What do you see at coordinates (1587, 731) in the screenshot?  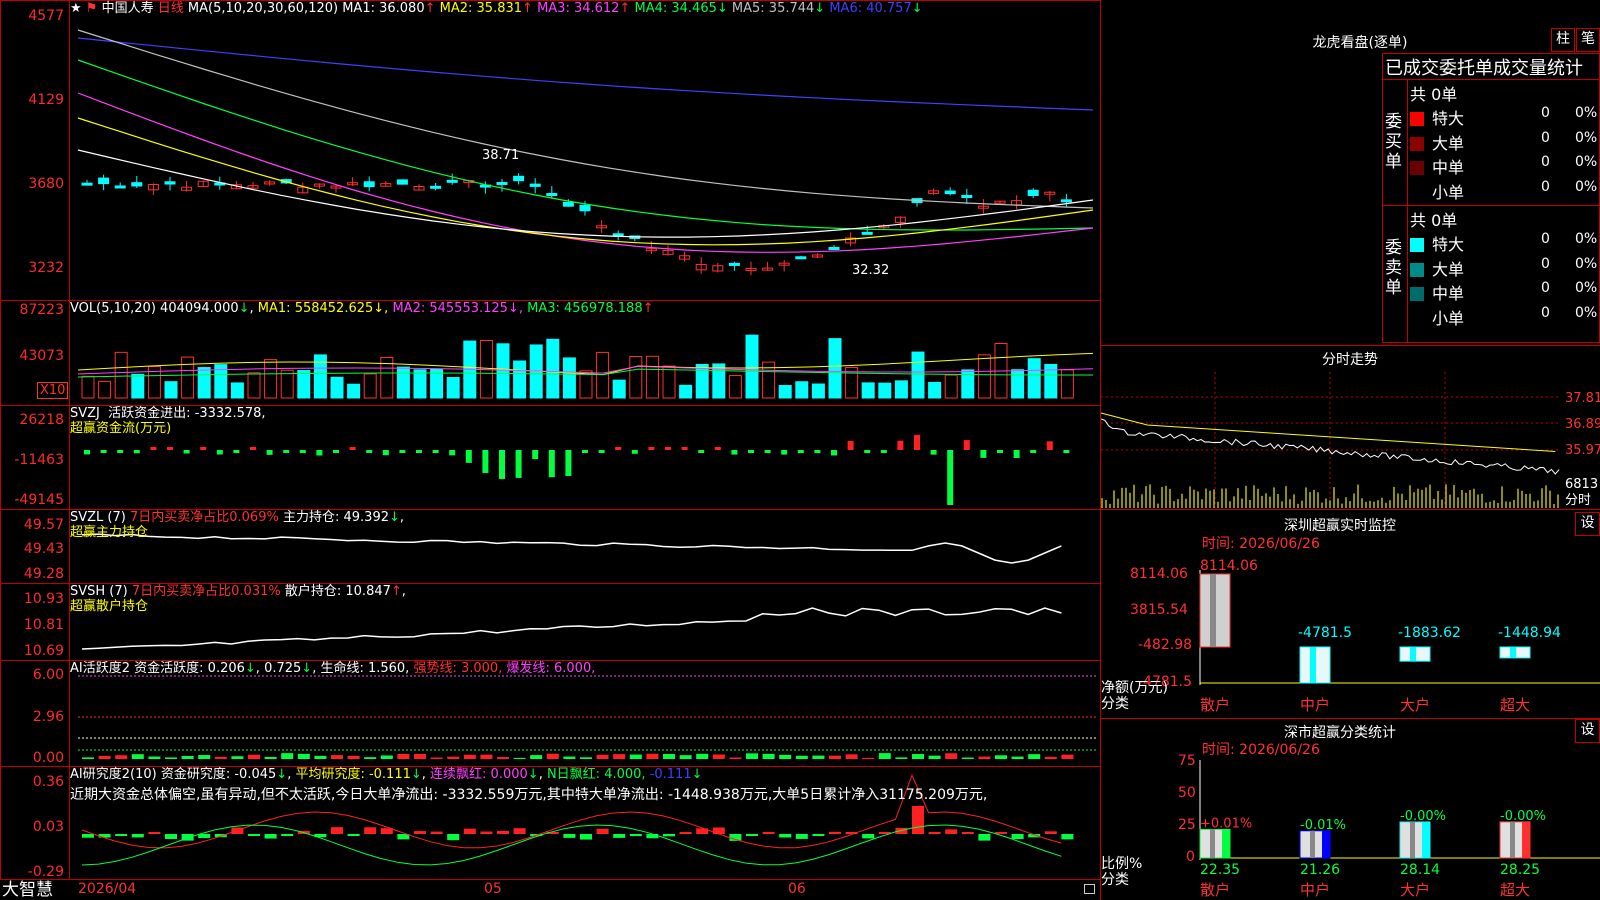 I see `fl-settings-button: 设` at bounding box center [1587, 731].